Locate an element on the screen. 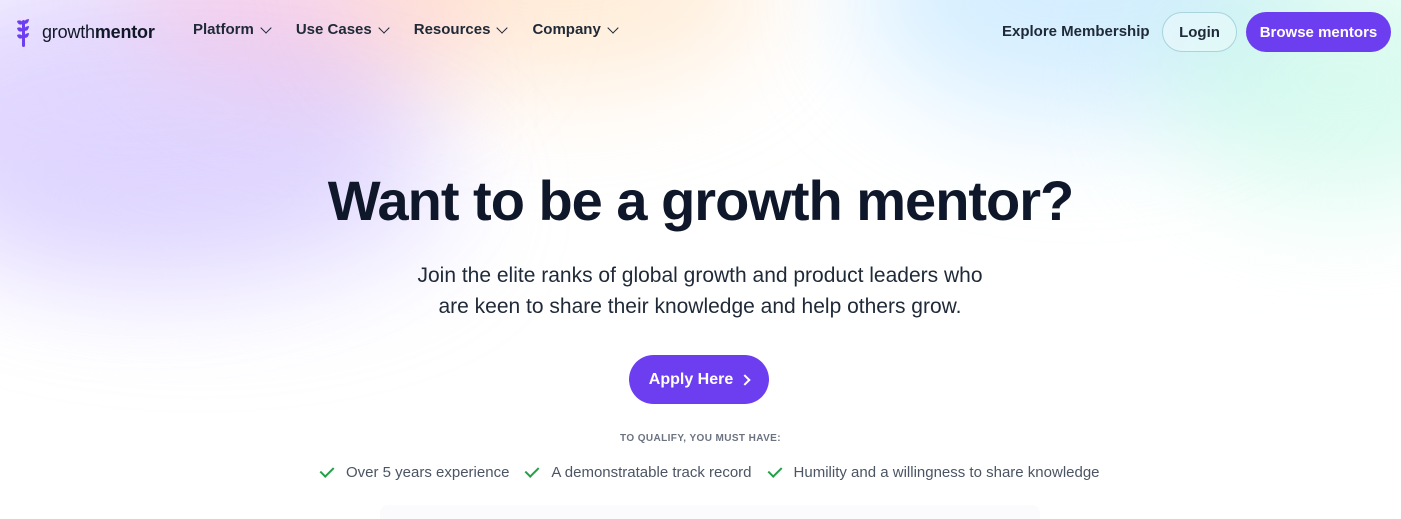  qualify-heading: TO QUALIFY, YOU MUST HAVE: is located at coordinates (700, 438).